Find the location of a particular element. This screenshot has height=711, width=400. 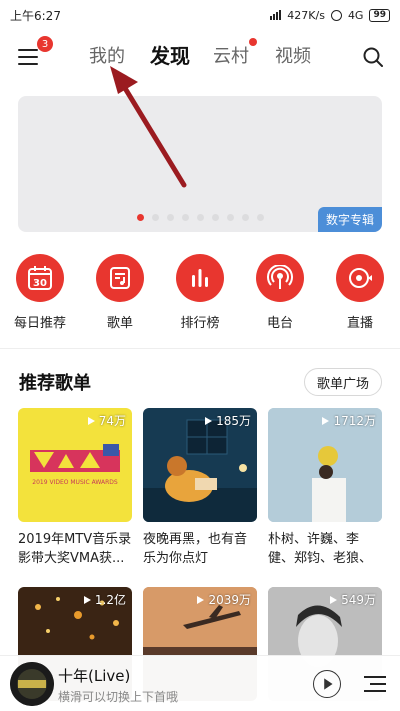

playlist-title: 夜晚再黑，也有音乐为你点灯 is located at coordinates (195, 549).